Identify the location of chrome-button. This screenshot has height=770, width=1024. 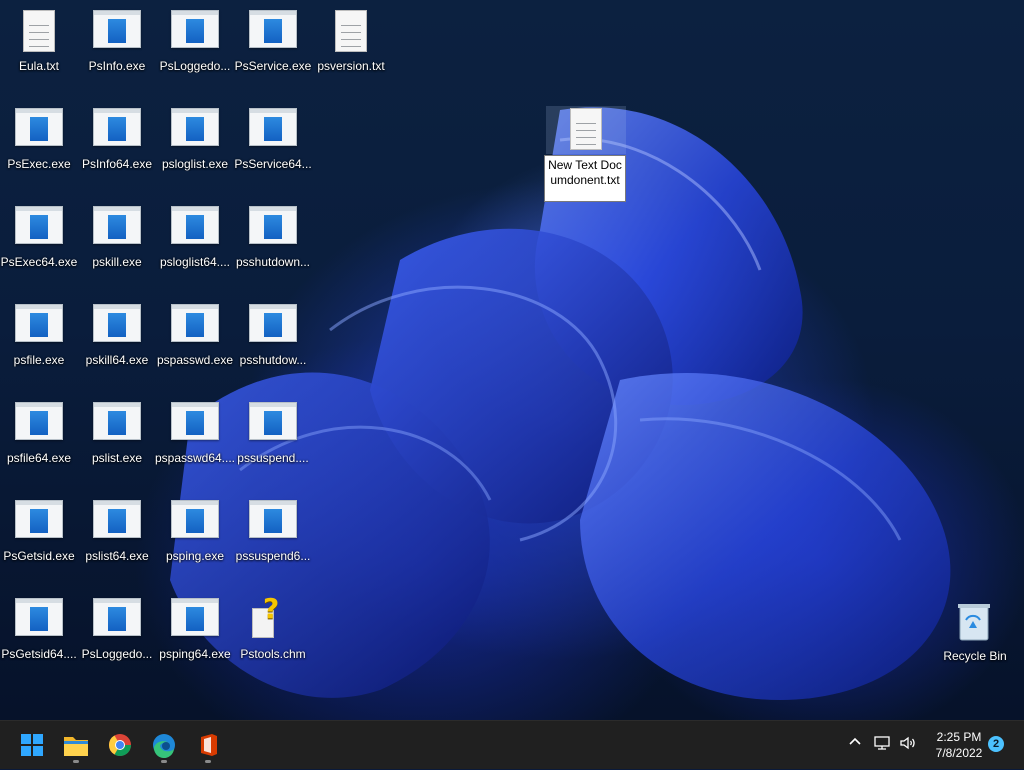
(120, 745).